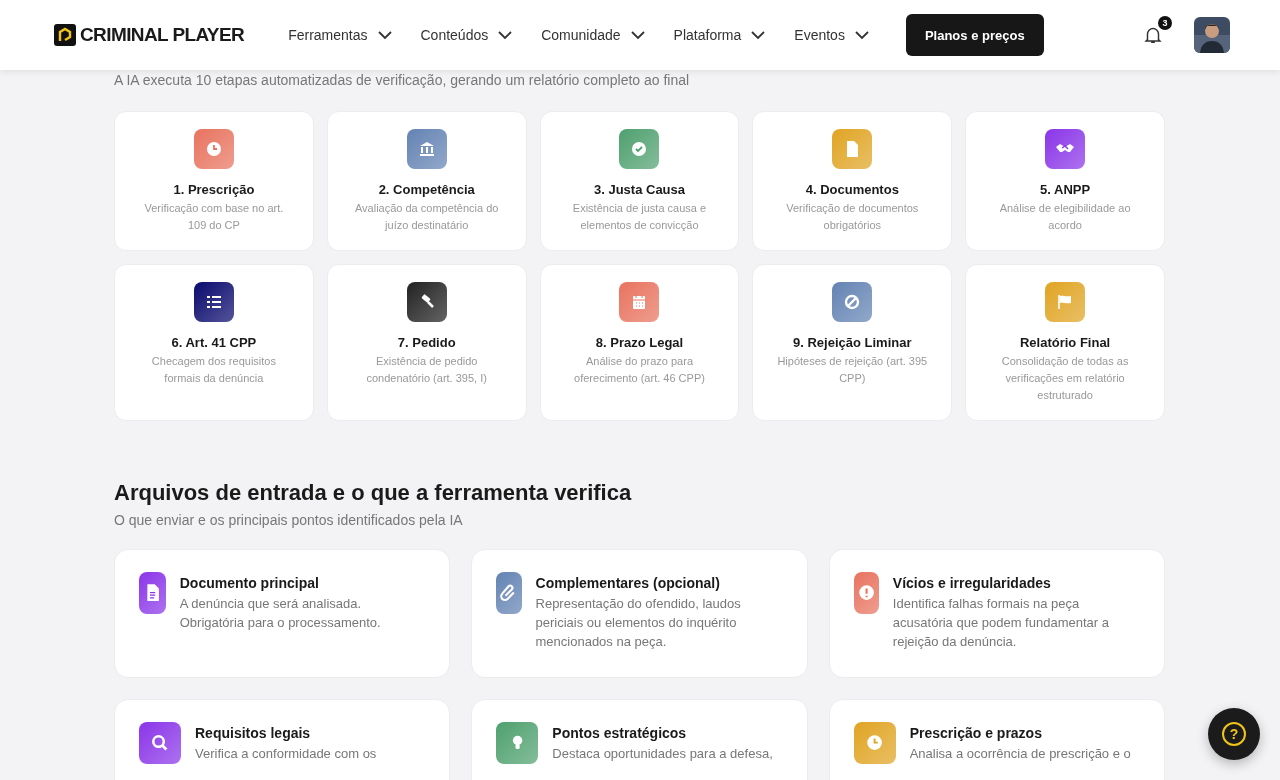 The image size is (1280, 780). I want to click on step-description: Hipóteses de rejeição (art. 395 CPP), so click(852, 370).